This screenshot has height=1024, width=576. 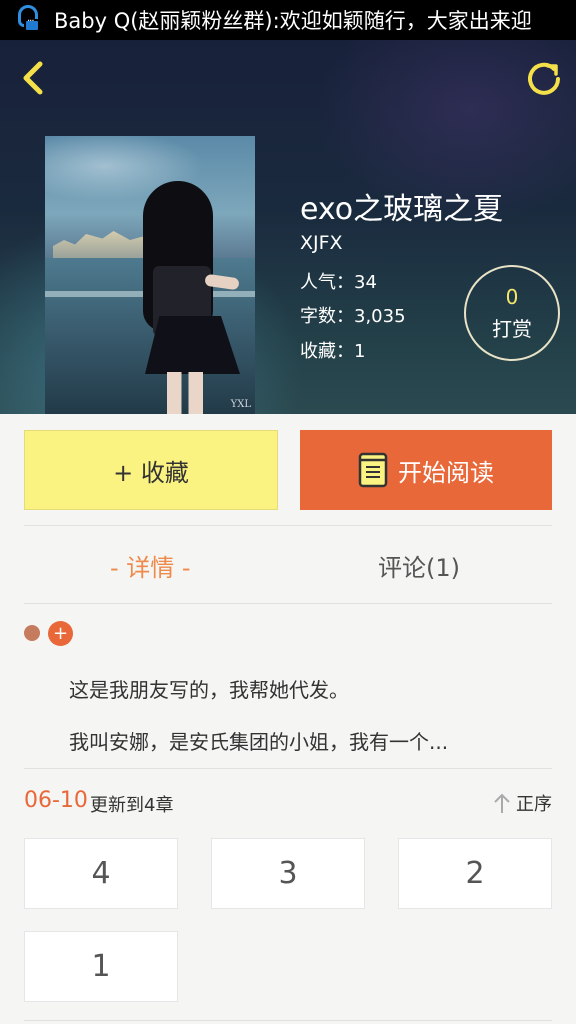 I want to click on tip-button: 0 打赏, so click(x=512, y=313).